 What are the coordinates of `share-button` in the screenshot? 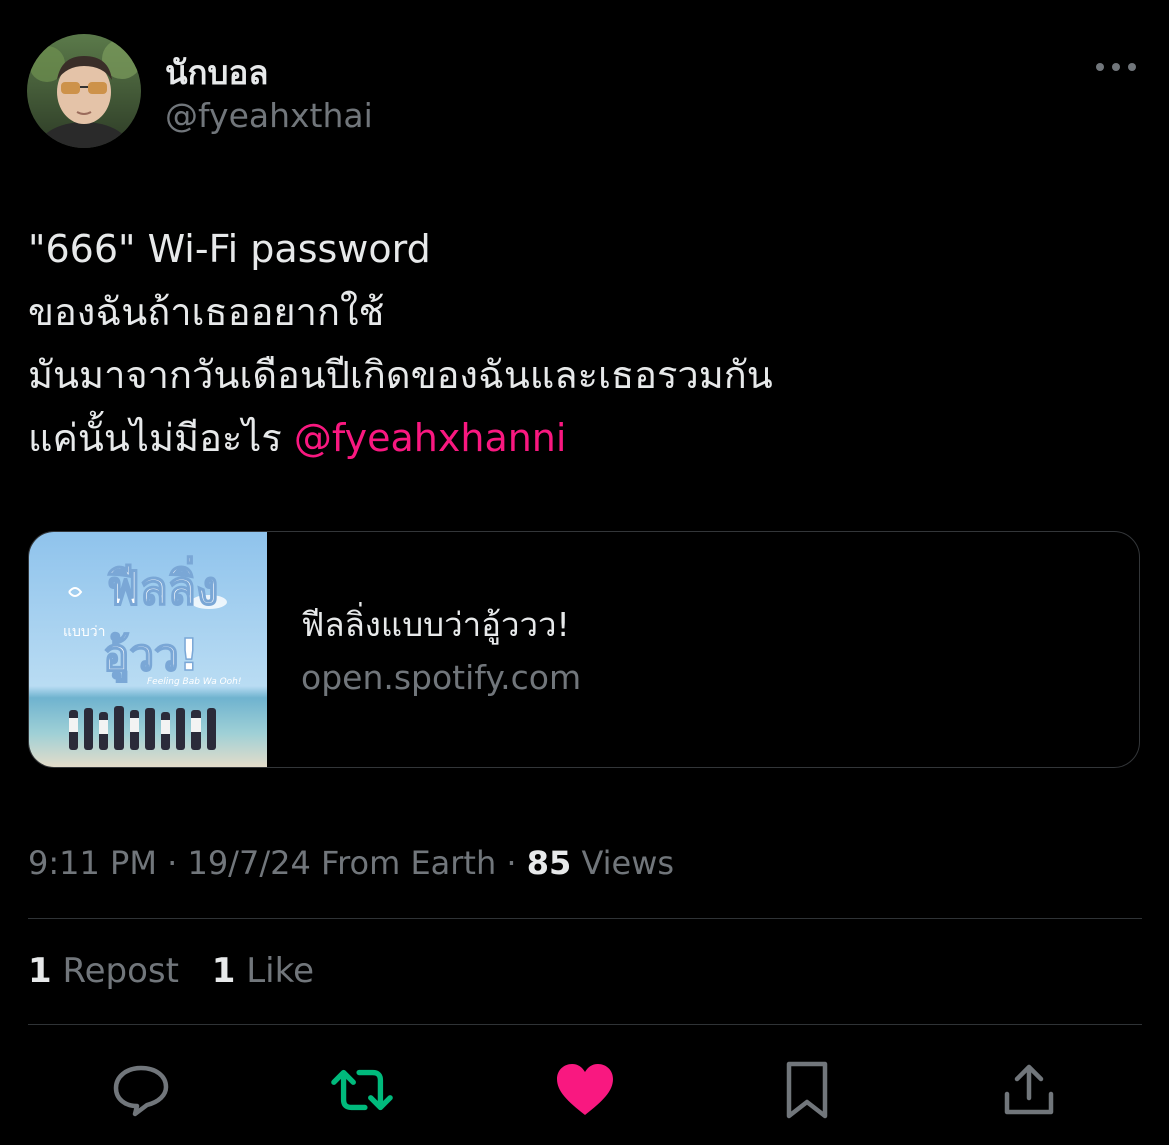 It's located at (1029, 1090).